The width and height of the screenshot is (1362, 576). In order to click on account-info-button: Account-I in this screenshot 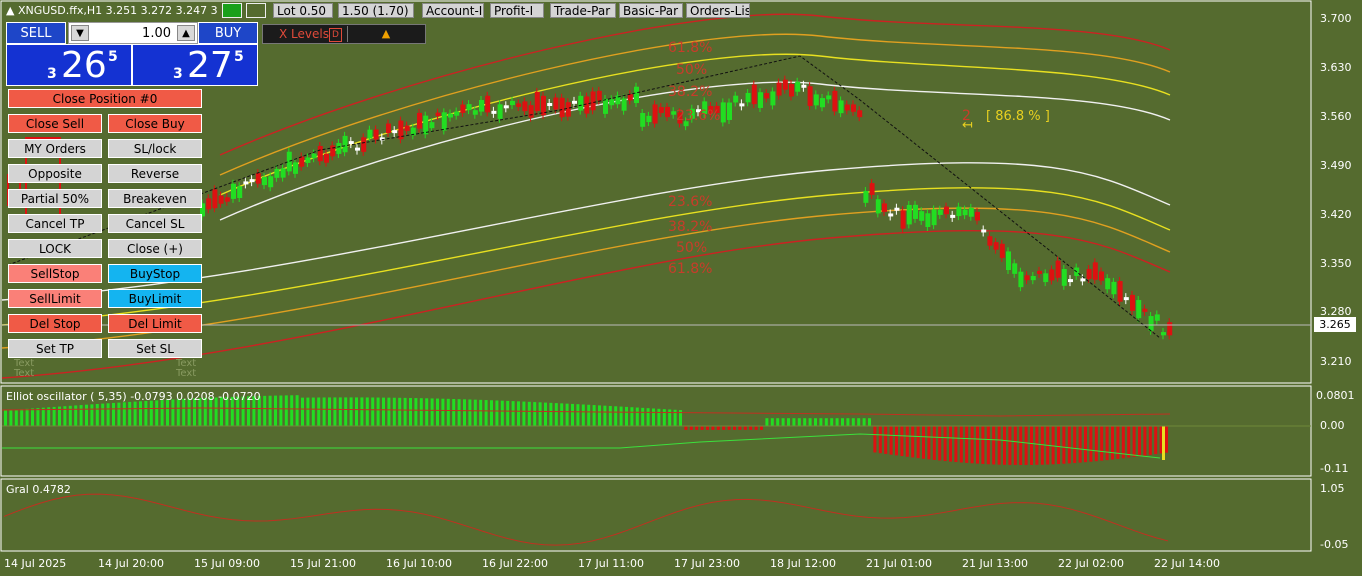, I will do `click(453, 10)`.